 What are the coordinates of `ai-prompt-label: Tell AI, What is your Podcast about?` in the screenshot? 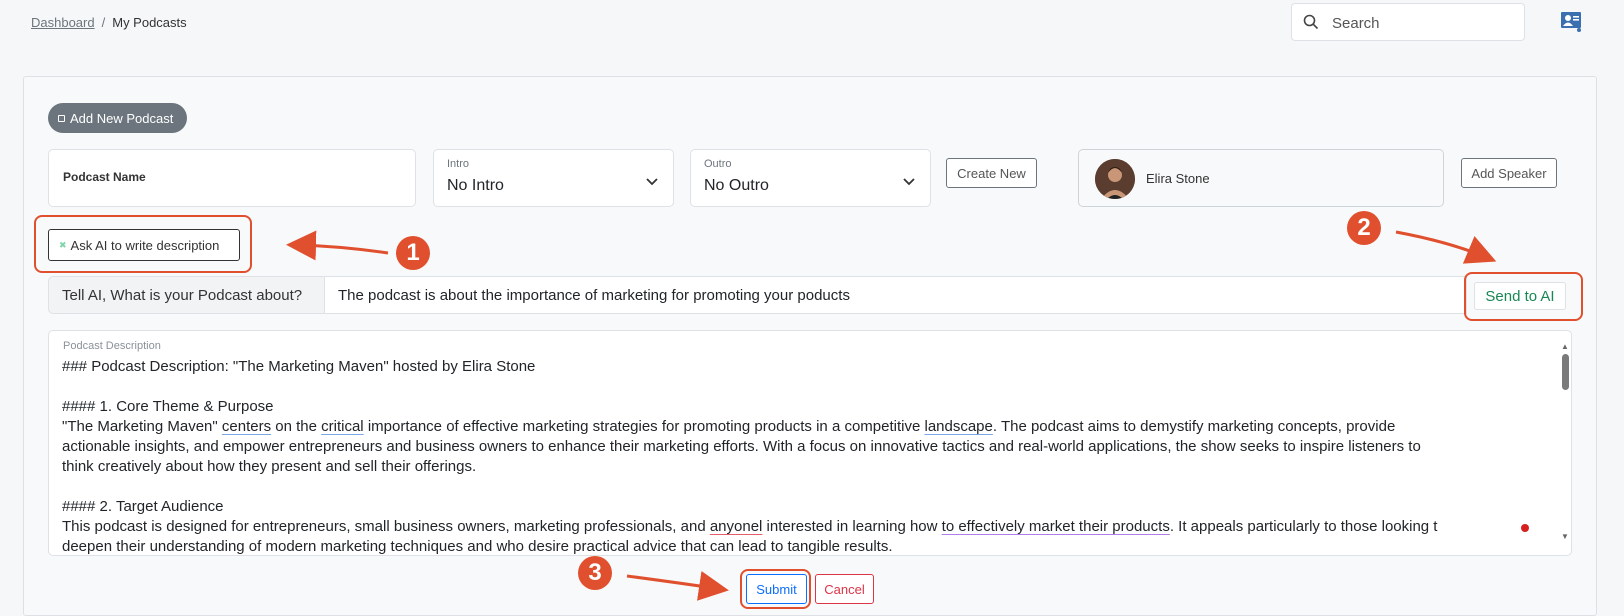 It's located at (186, 295).